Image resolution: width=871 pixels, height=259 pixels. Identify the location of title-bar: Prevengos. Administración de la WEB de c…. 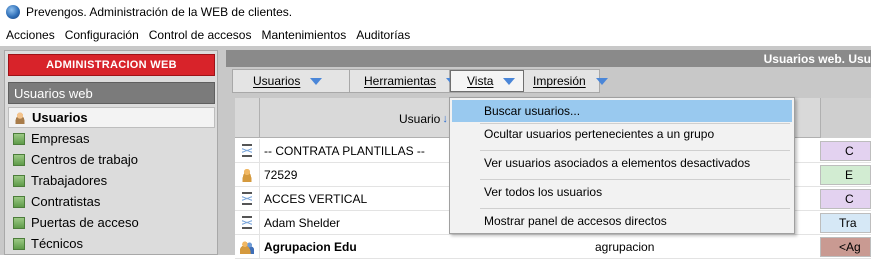
(435, 12).